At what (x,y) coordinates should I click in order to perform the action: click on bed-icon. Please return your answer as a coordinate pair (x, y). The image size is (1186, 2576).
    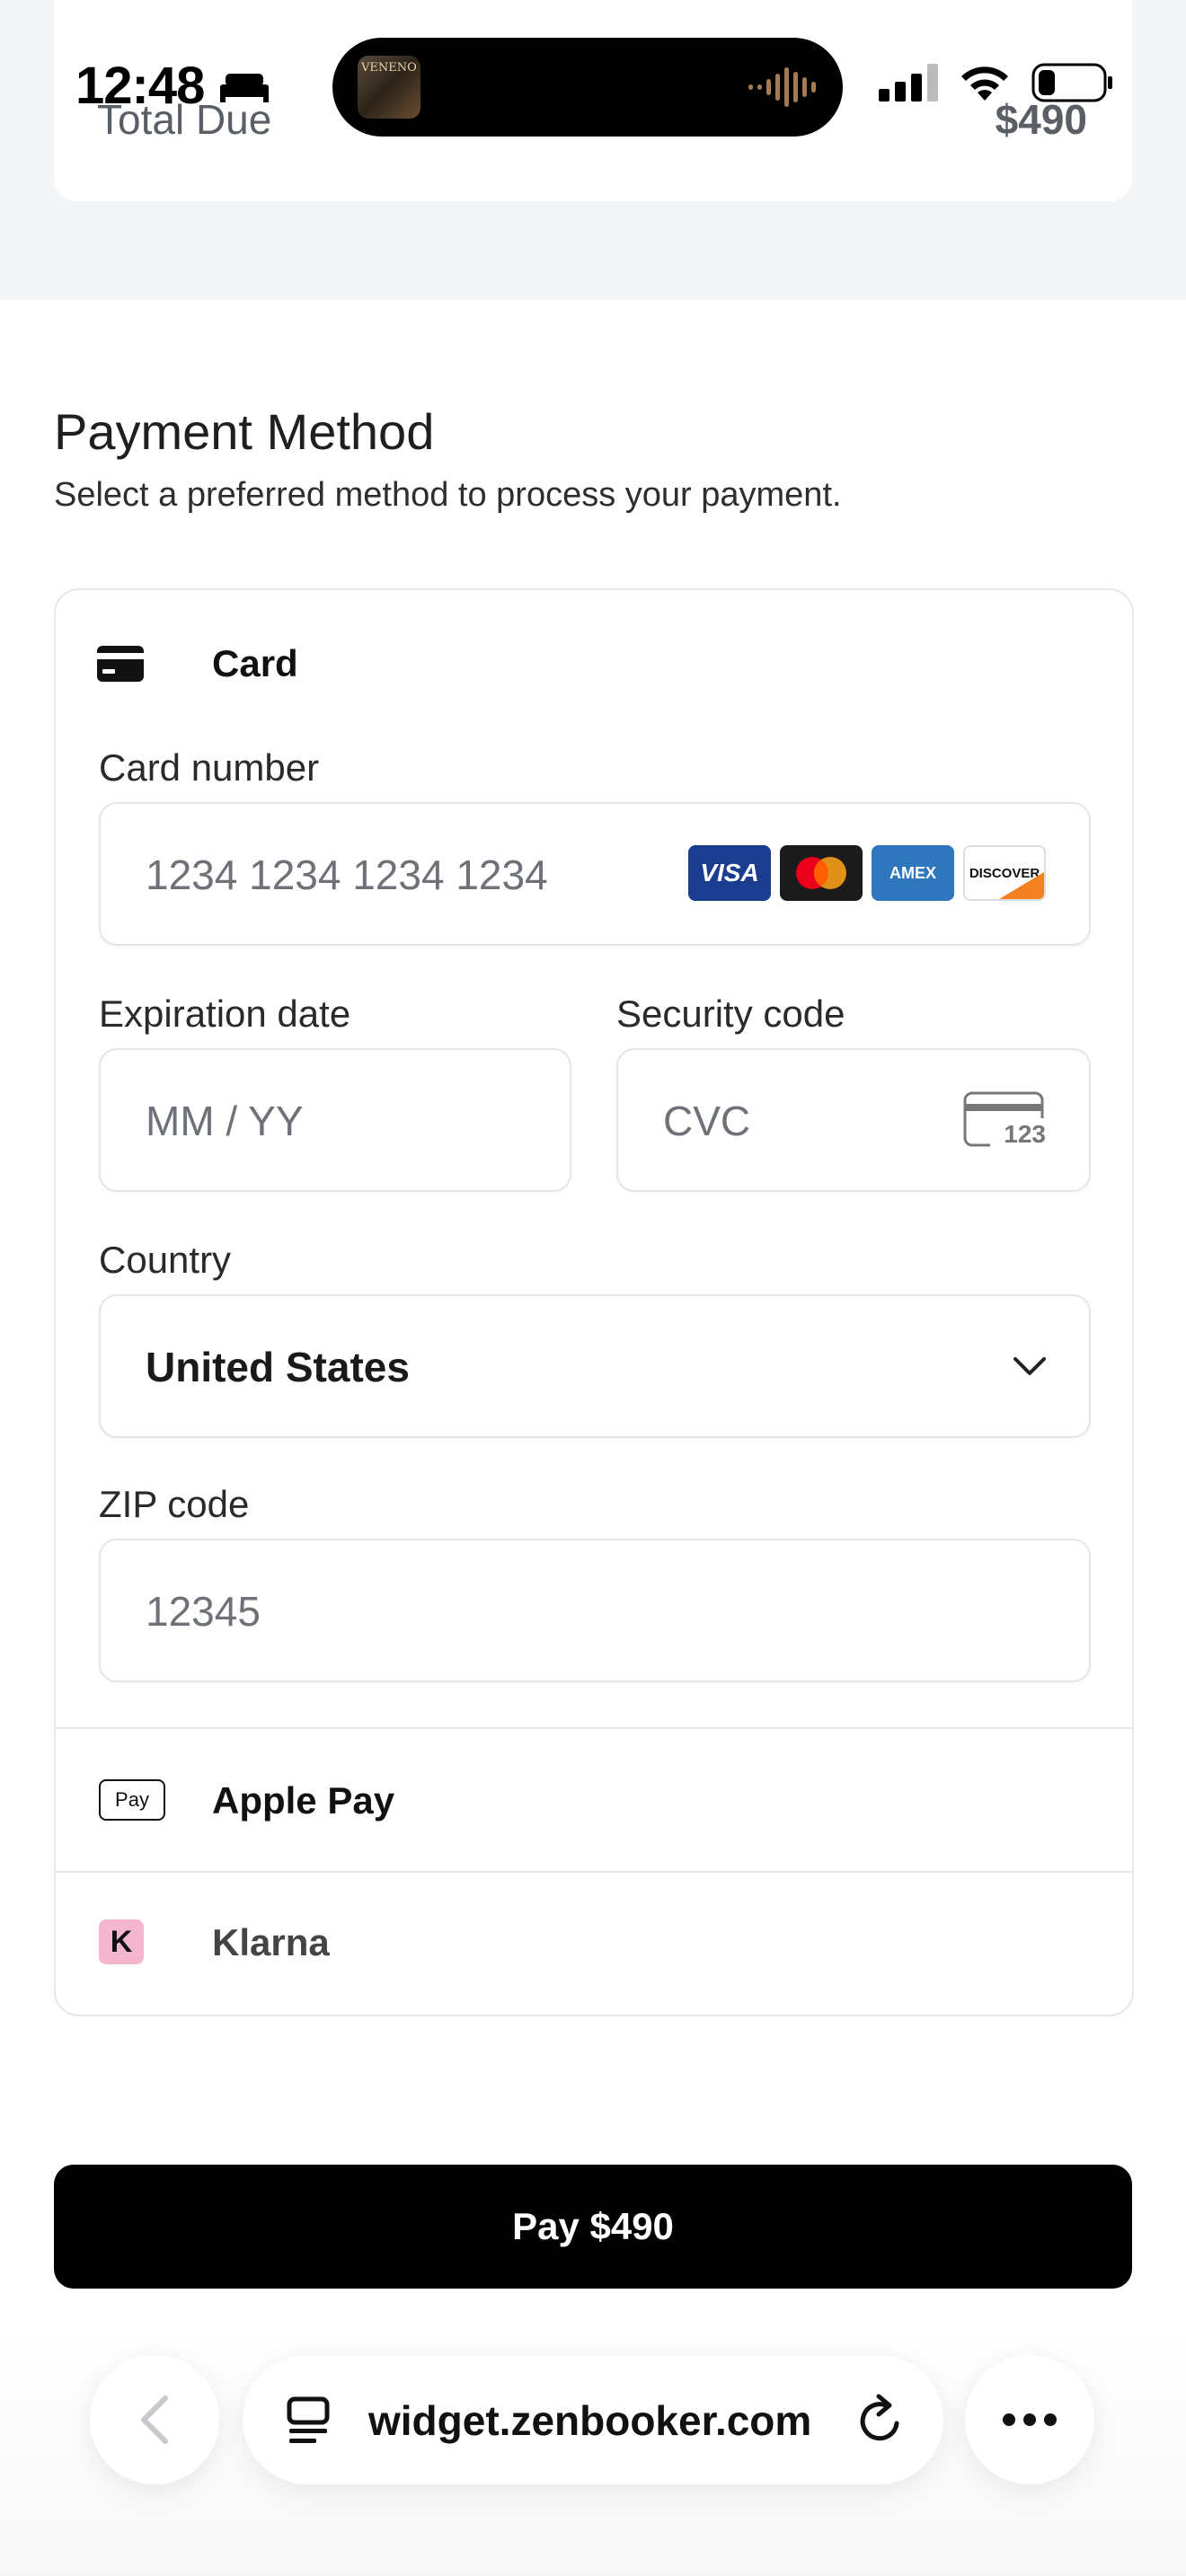
    Looking at the image, I should click on (245, 87).